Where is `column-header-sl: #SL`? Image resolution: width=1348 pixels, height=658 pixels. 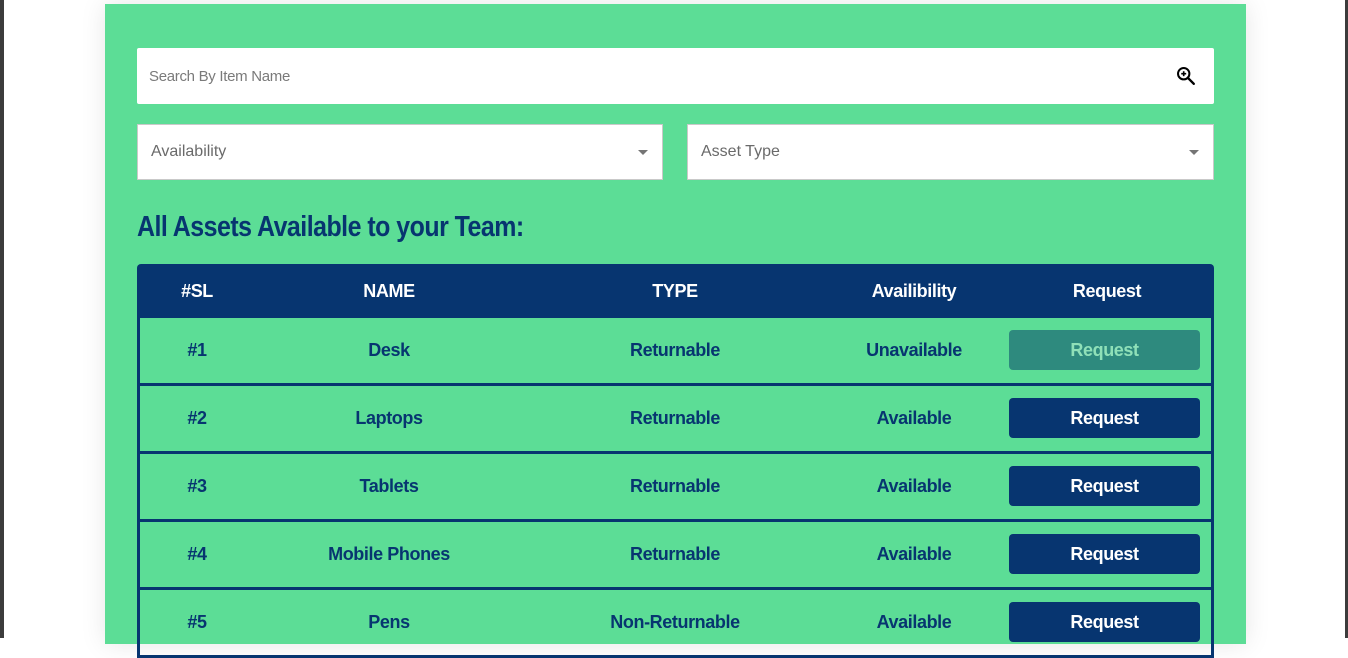
column-header-sl: #SL is located at coordinates (197, 290).